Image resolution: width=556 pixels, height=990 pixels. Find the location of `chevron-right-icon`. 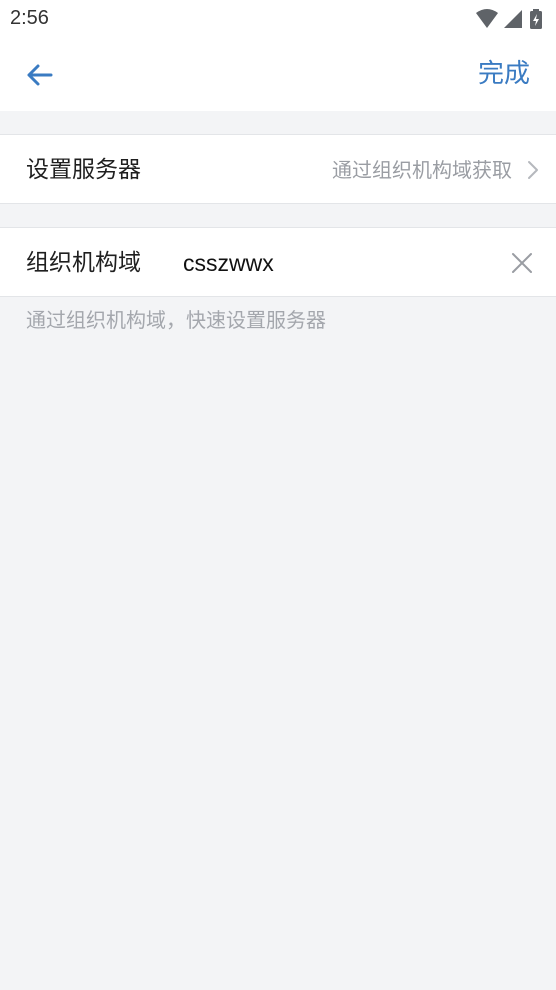

chevron-right-icon is located at coordinates (533, 170).